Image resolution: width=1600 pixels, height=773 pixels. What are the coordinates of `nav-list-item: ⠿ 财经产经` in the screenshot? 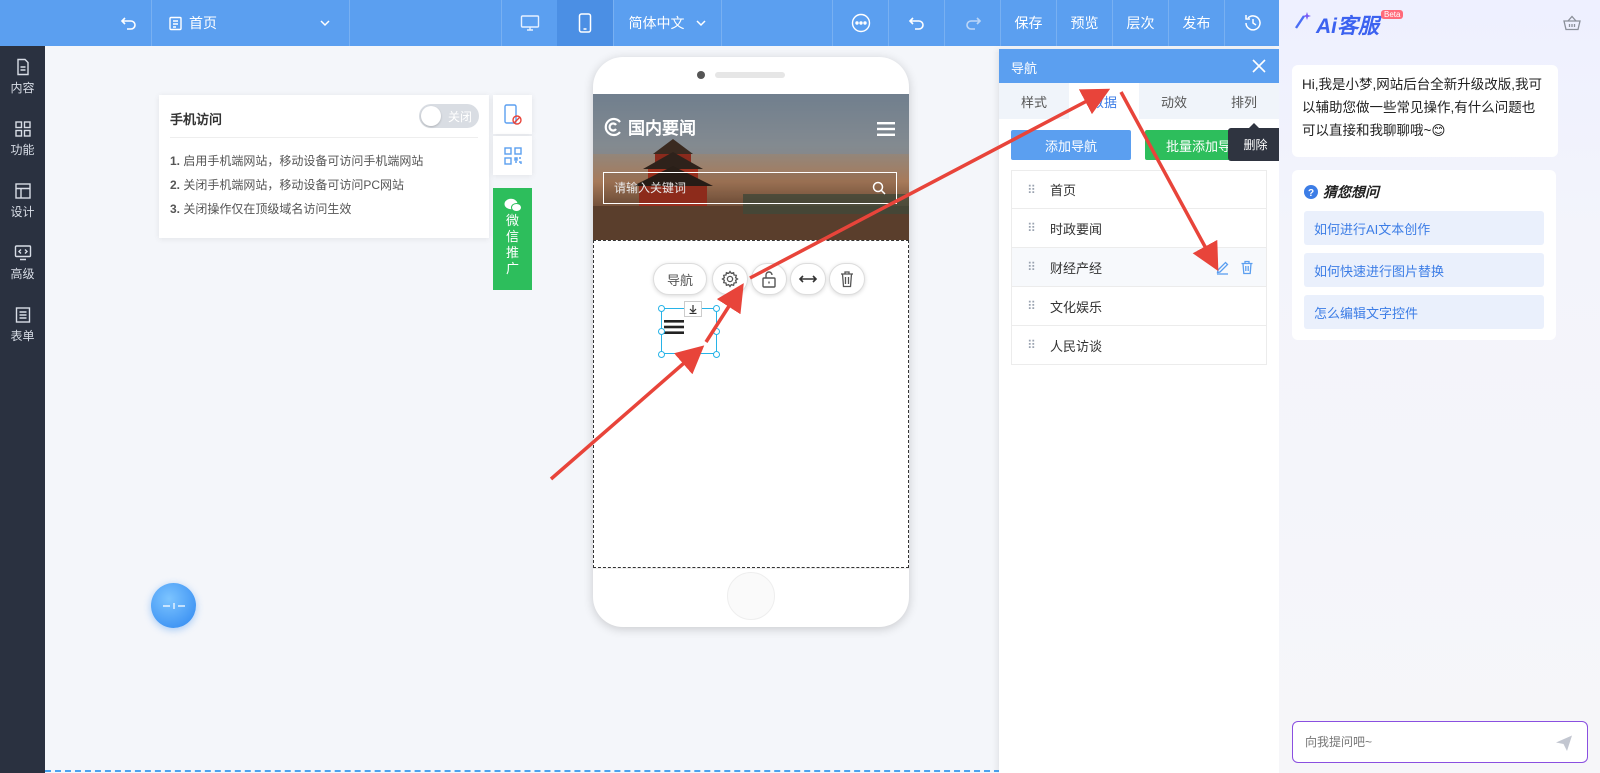 It's located at (1139, 267).